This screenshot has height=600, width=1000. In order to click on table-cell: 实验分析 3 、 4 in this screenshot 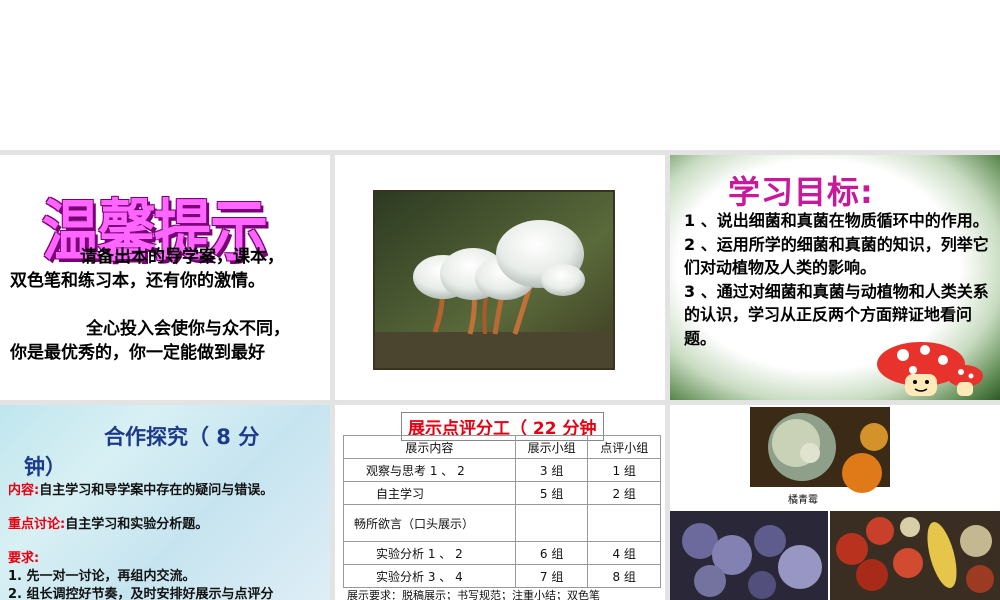, I will do `click(429, 576)`.